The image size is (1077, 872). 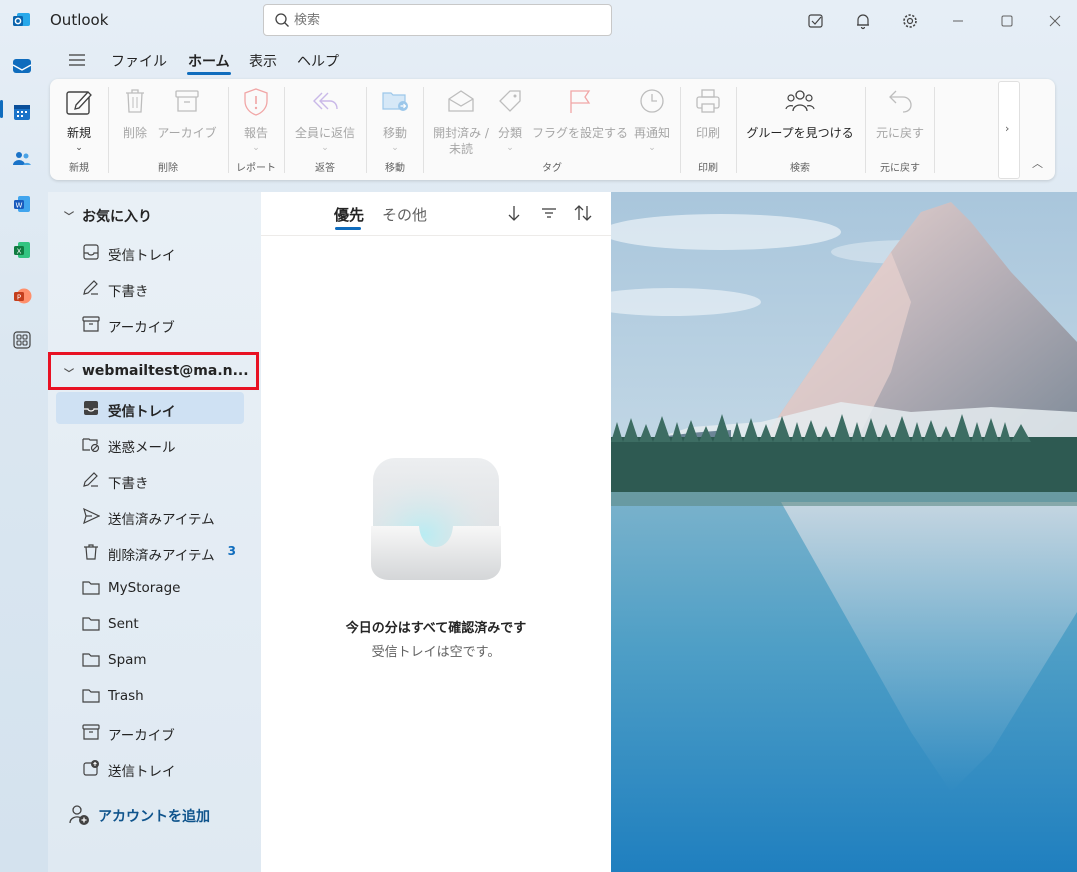 I want to click on my-day-icon, so click(x=816, y=21).